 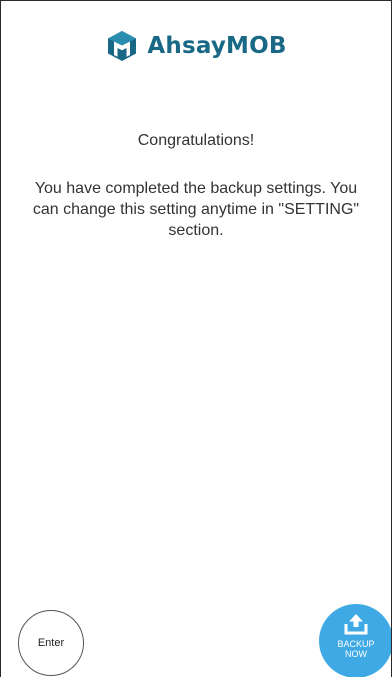 What do you see at coordinates (356, 654) in the screenshot?
I see `backup-label-line2: NOW` at bounding box center [356, 654].